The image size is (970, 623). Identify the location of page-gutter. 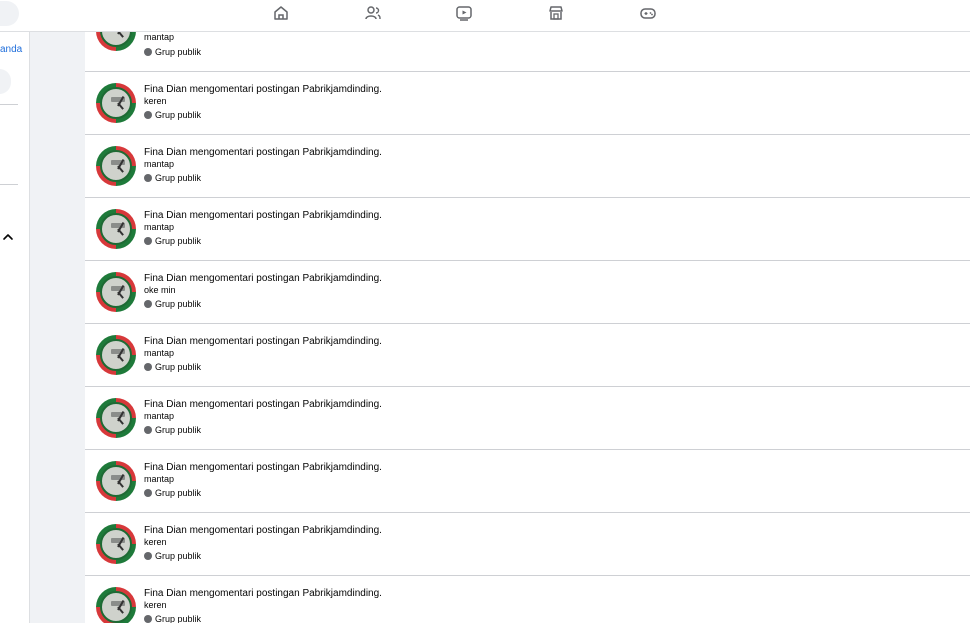
(57, 327).